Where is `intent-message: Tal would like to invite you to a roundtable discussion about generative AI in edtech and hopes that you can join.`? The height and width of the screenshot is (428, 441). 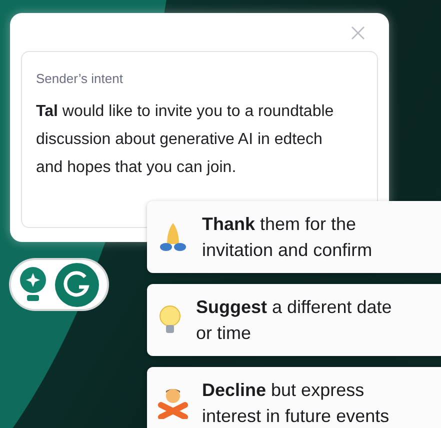 intent-message: Tal would like to invite you to a roundtable discussion about generative AI in edtech and hopes that you can join. is located at coordinates (185, 140).